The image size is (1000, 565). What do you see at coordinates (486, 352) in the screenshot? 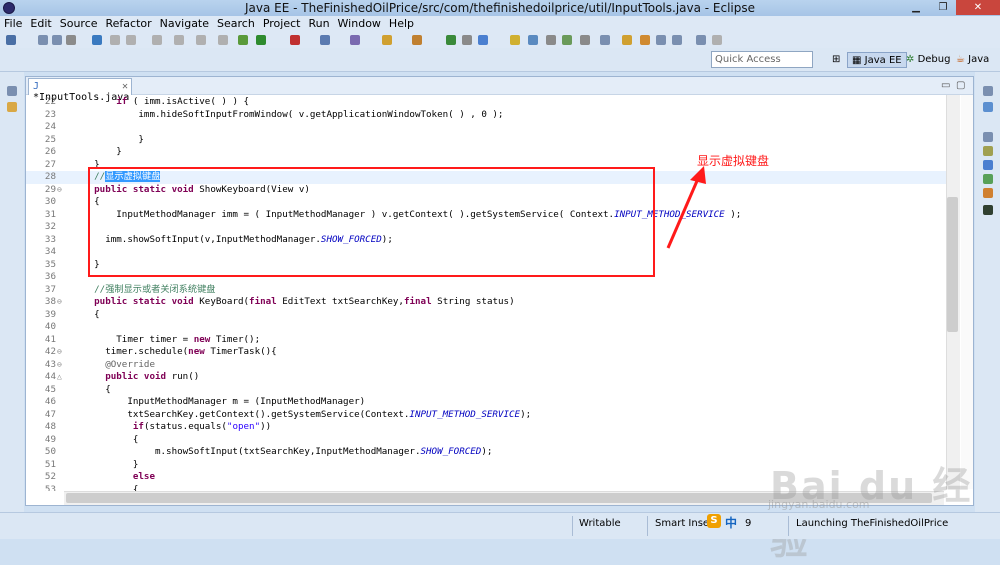
I see `code-line: 42 ⊖ timer.schedule(new TimerTask(){` at bounding box center [486, 352].